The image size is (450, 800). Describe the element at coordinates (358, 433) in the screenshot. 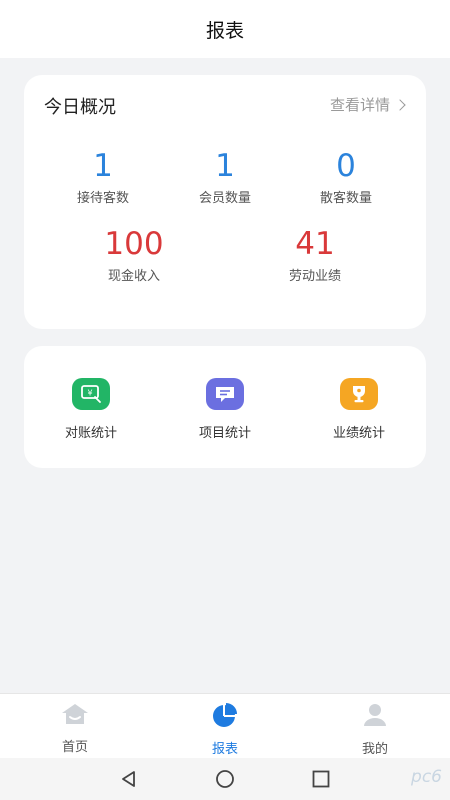

I see `shortcut-label: 业绩统计` at that location.